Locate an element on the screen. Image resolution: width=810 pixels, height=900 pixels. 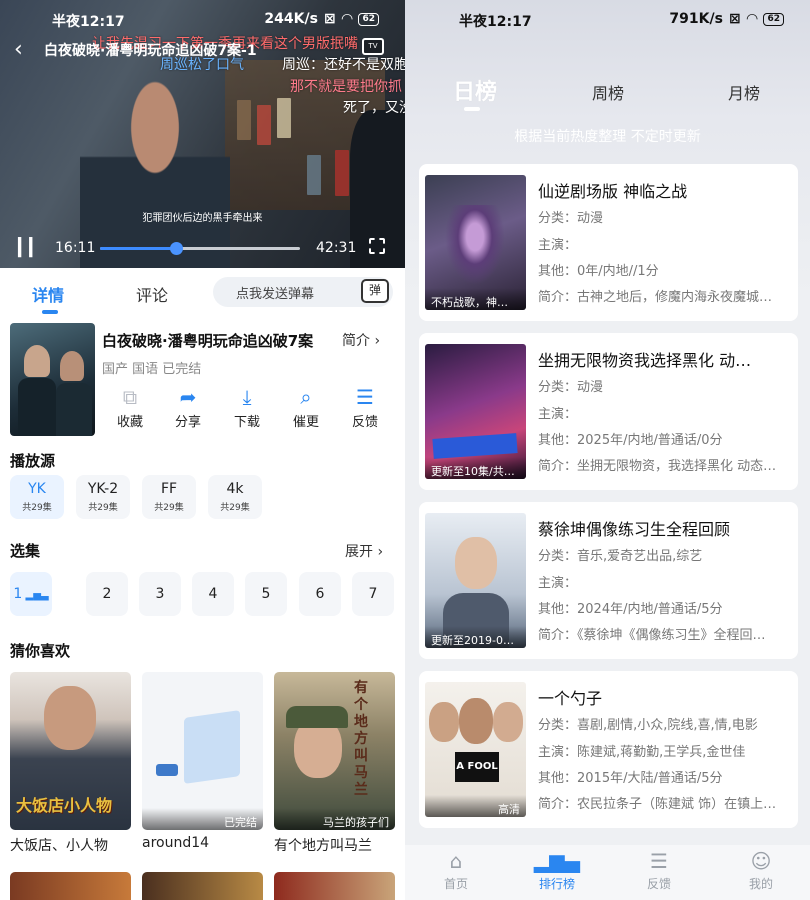
danmaku-comment: 那不就是要把你抓 is located at coordinates (346, 87).